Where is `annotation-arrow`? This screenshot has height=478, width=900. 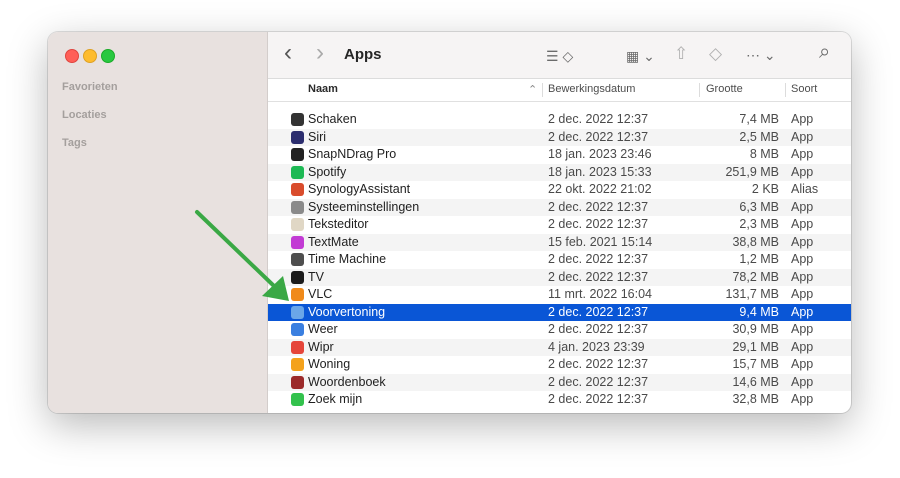 annotation-arrow is located at coordinates (242, 255).